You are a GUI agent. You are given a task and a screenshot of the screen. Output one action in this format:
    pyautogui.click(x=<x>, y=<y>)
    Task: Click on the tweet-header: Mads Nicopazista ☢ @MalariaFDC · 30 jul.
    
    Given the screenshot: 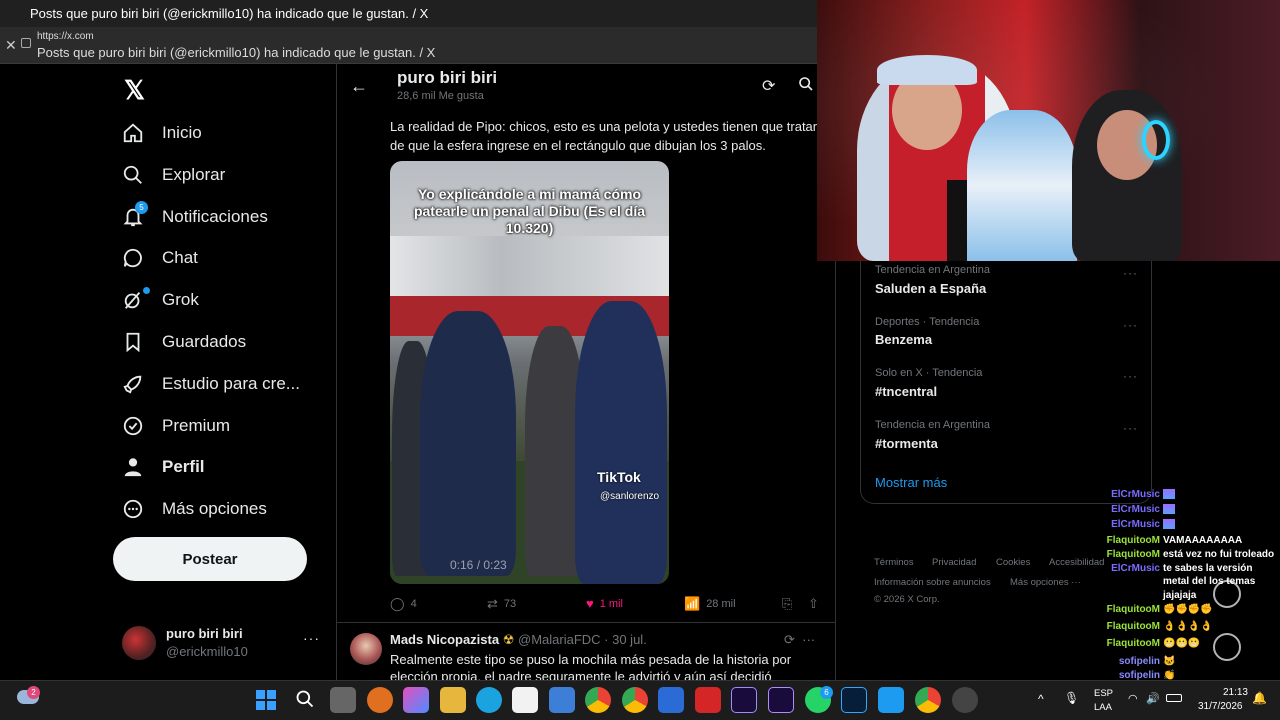 What is the action you would take?
    pyautogui.click(x=518, y=640)
    